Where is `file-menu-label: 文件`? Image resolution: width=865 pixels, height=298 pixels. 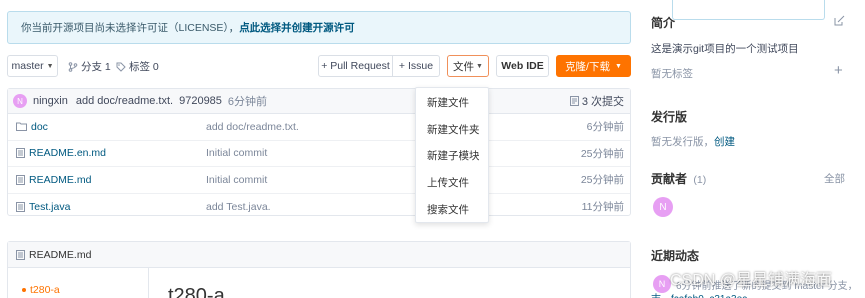
file-menu-label: 文件 is located at coordinates (464, 66).